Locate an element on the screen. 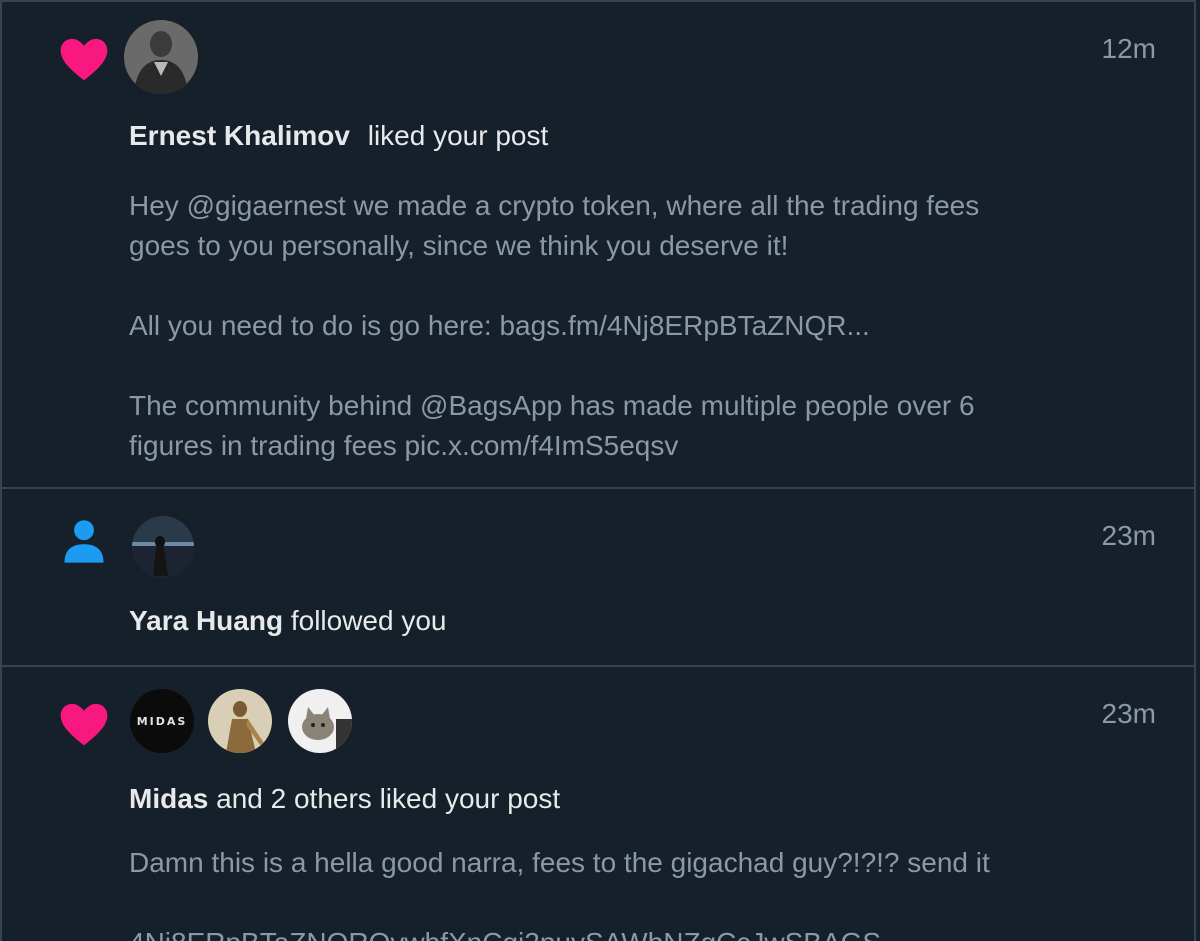 This screenshot has height=941, width=1200. actor-name: Midas is located at coordinates (168, 798).